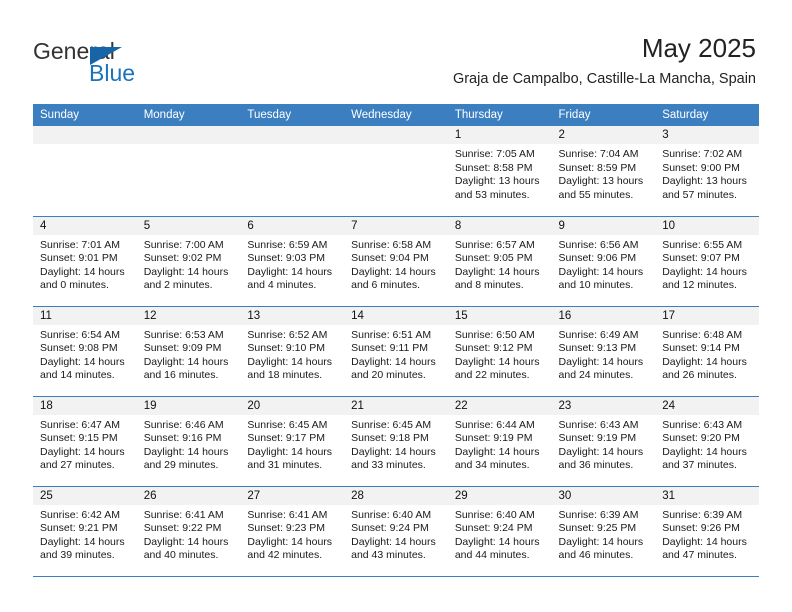 The image size is (792, 612). What do you see at coordinates (499, 405) in the screenshot?
I see `day-number: 22` at bounding box center [499, 405].